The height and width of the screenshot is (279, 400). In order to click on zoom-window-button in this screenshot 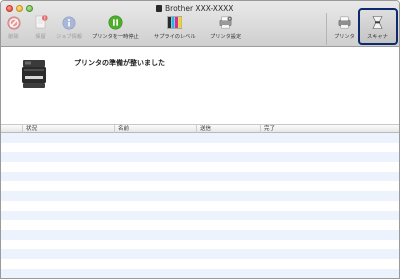, I will do `click(29, 8)`.